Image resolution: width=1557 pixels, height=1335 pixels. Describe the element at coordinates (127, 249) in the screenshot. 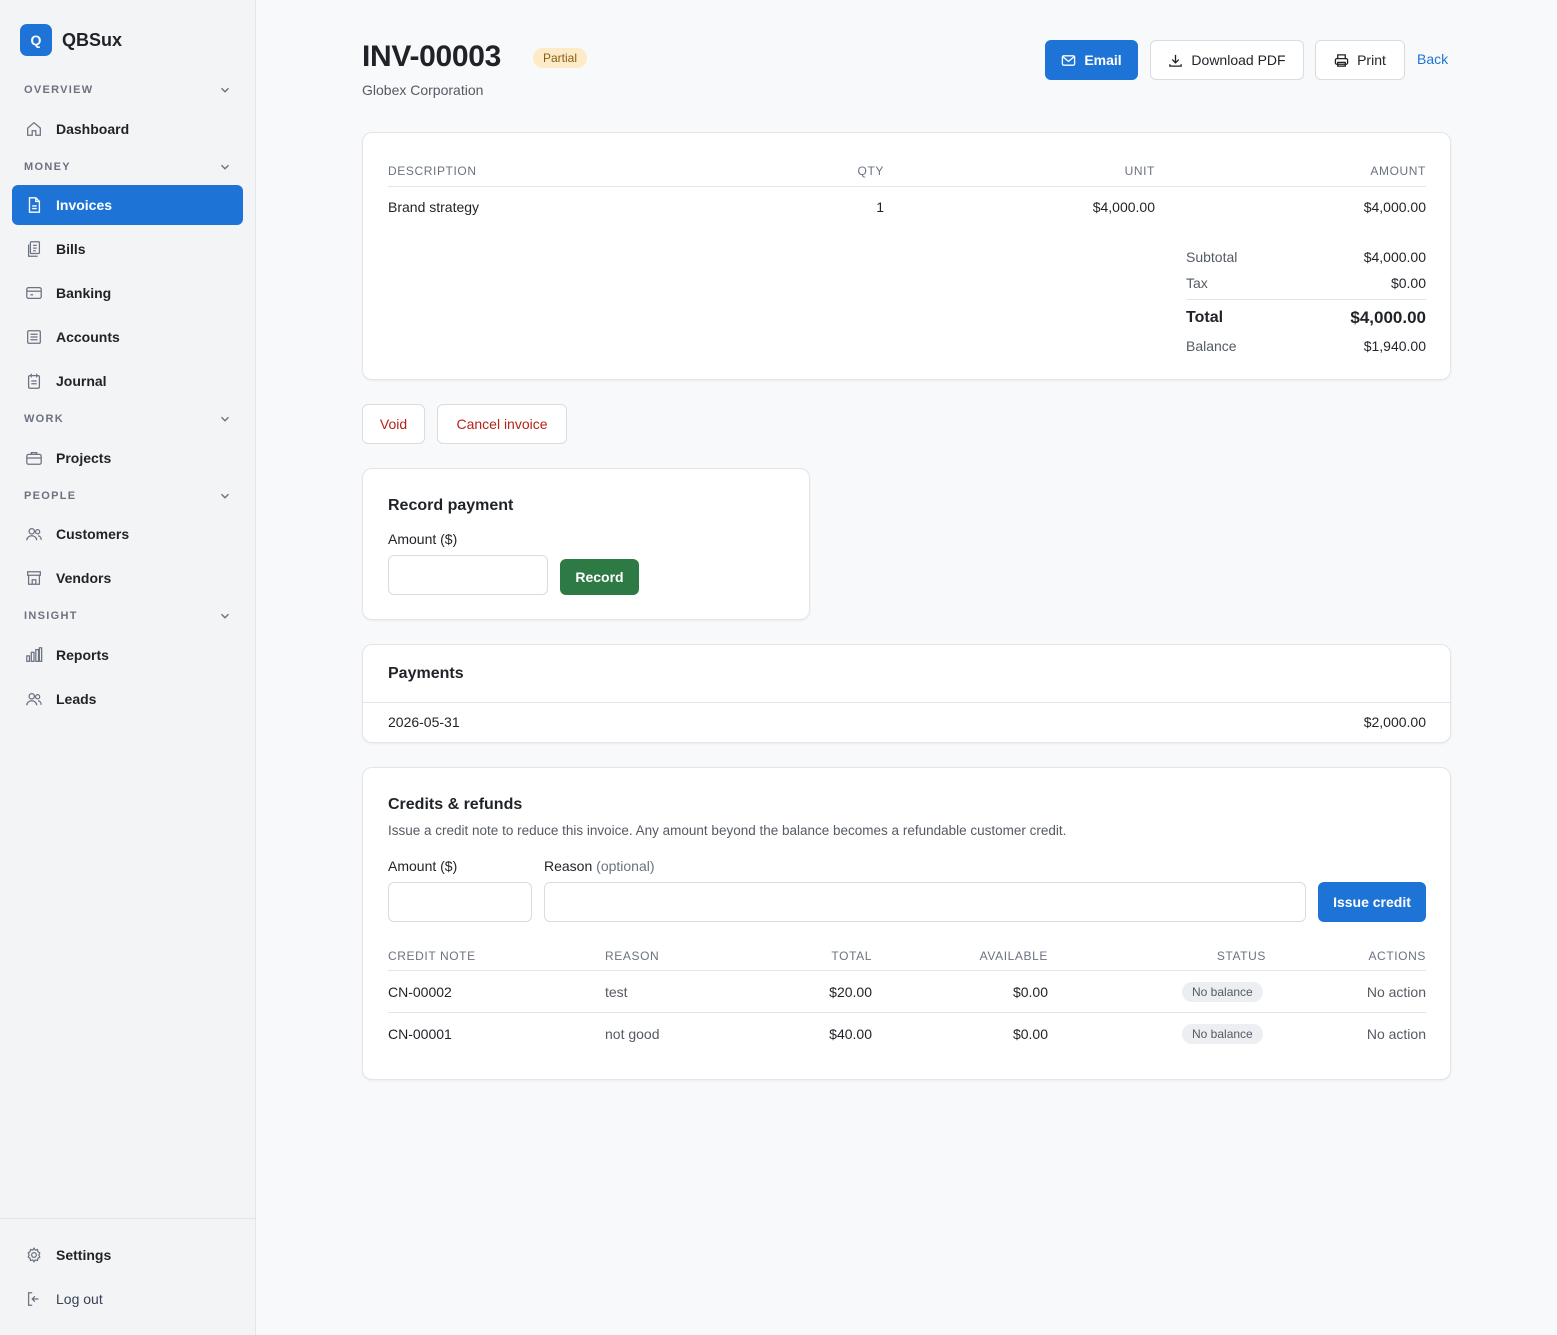

I see `sidebar-item-bills: Bills` at that location.